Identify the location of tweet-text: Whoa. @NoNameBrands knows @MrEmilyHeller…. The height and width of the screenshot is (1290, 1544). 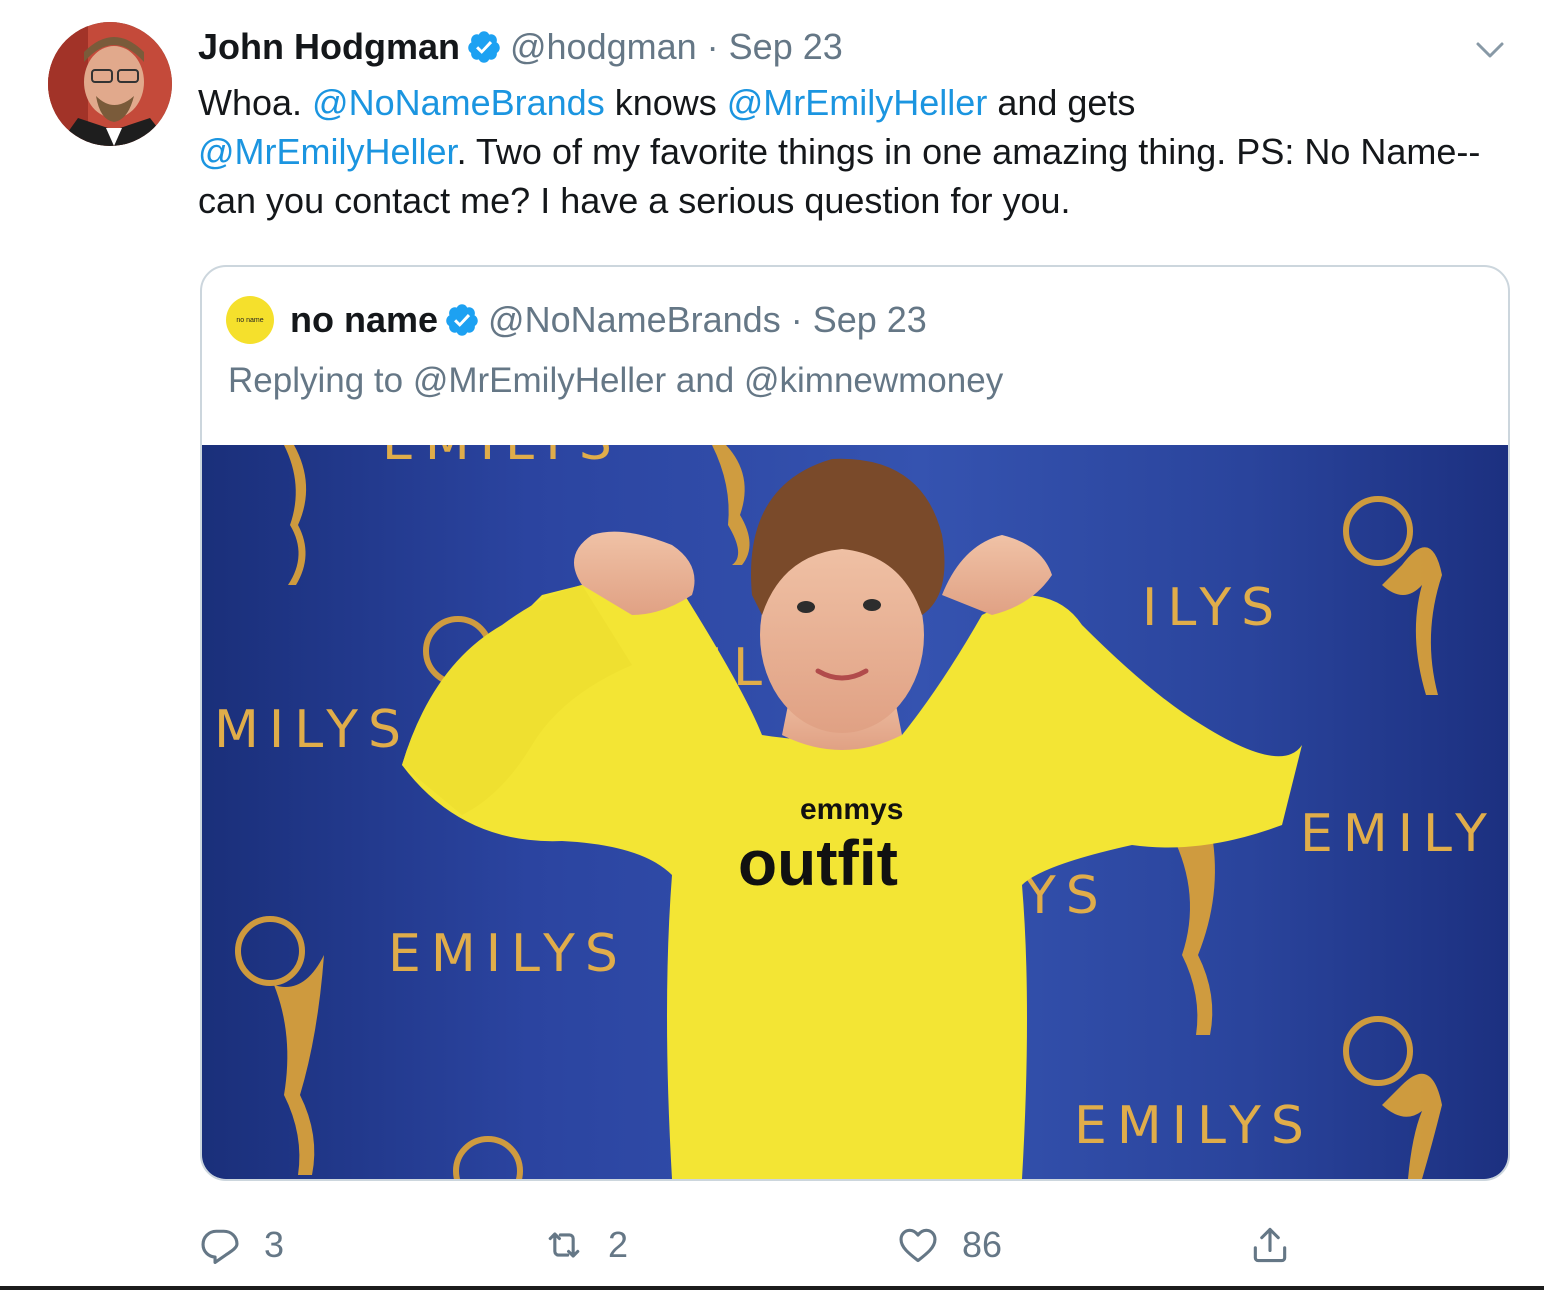
(848, 151).